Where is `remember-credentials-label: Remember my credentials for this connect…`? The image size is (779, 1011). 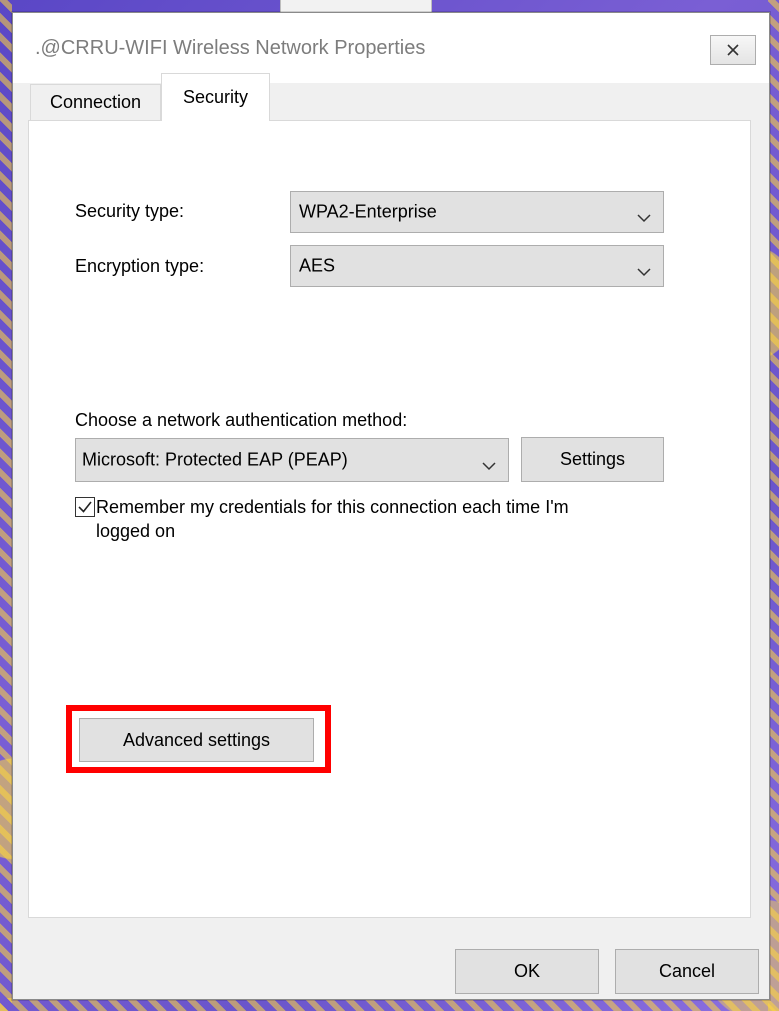
remember-credentials-label: Remember my credentials for this connect… is located at coordinates (356, 519).